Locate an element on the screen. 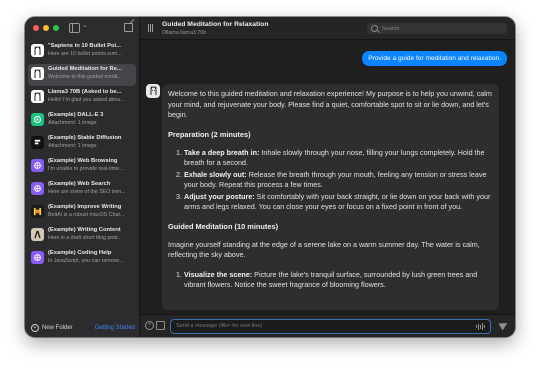 Image resolution: width=540 pixels, height=370 pixels. mistral-icon is located at coordinates (37, 211).